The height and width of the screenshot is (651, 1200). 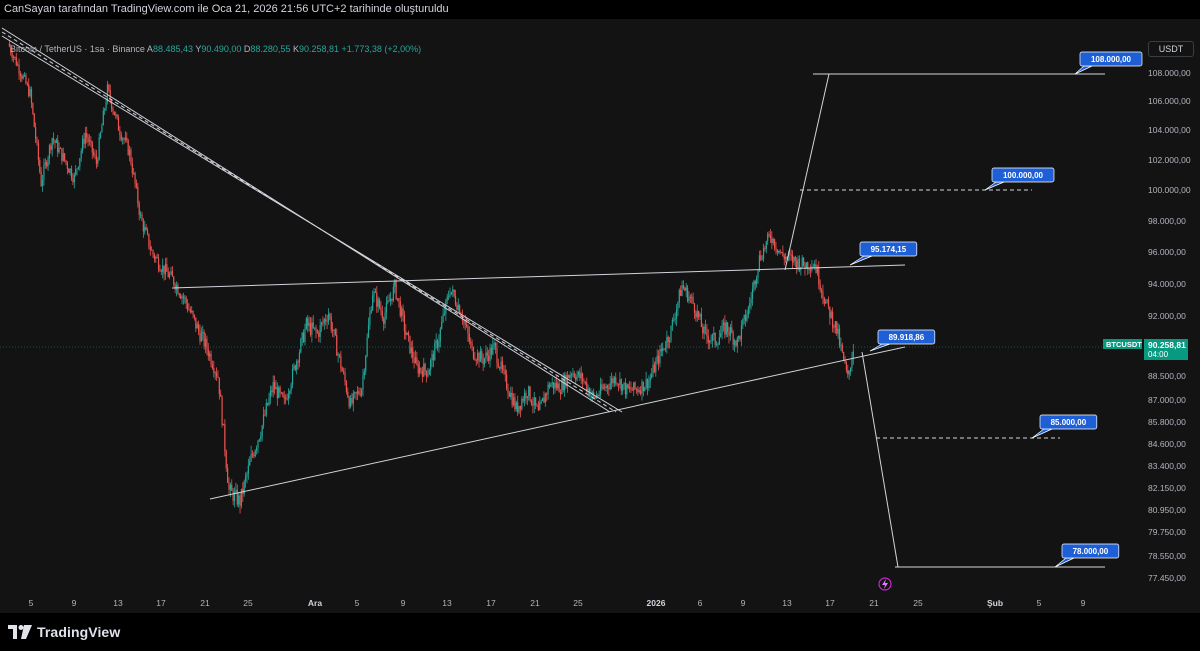 What do you see at coordinates (1167, 444) in the screenshot?
I see `y-axis-tick-label: 84.600,00` at bounding box center [1167, 444].